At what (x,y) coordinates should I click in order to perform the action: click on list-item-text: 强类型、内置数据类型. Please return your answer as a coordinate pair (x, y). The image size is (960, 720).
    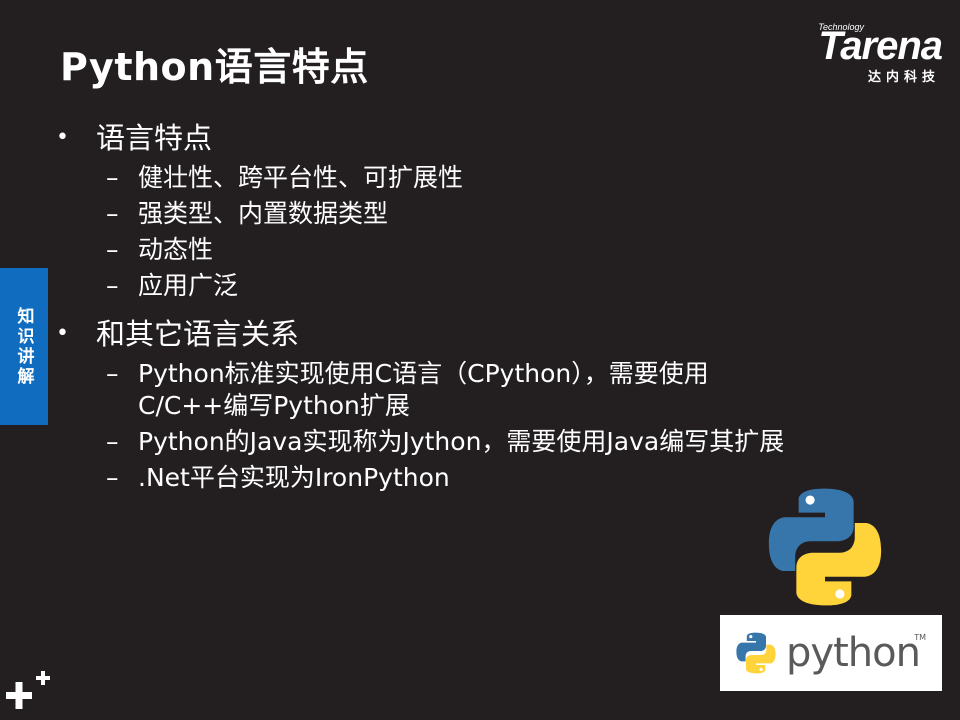
    Looking at the image, I should click on (263, 213).